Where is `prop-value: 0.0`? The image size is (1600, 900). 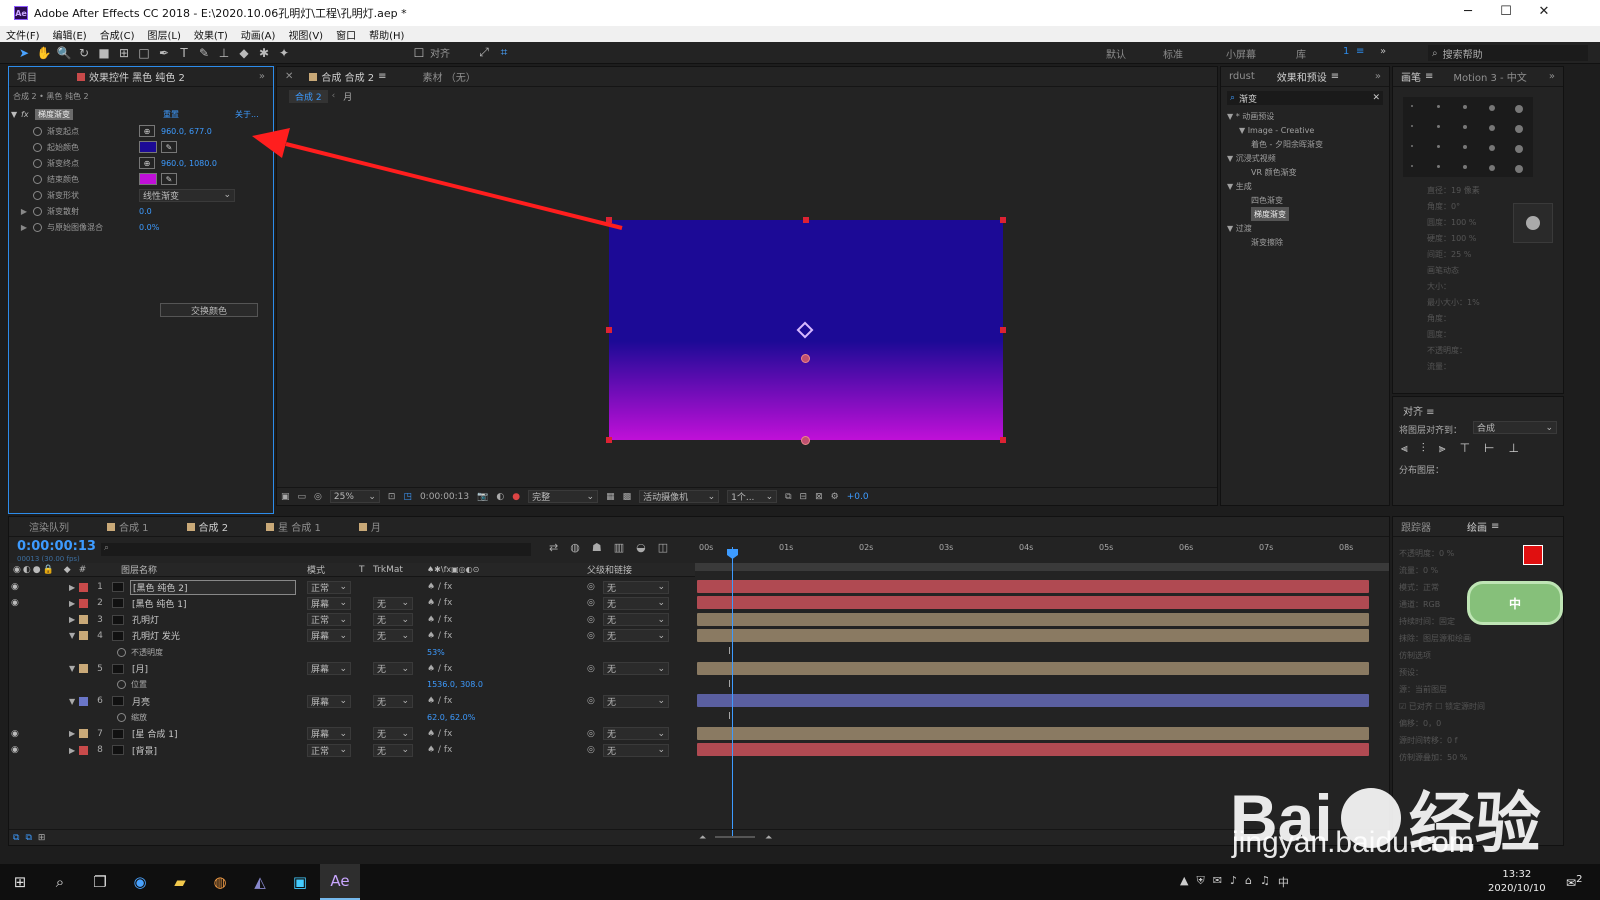
prop-value: 0.0 is located at coordinates (145, 211).